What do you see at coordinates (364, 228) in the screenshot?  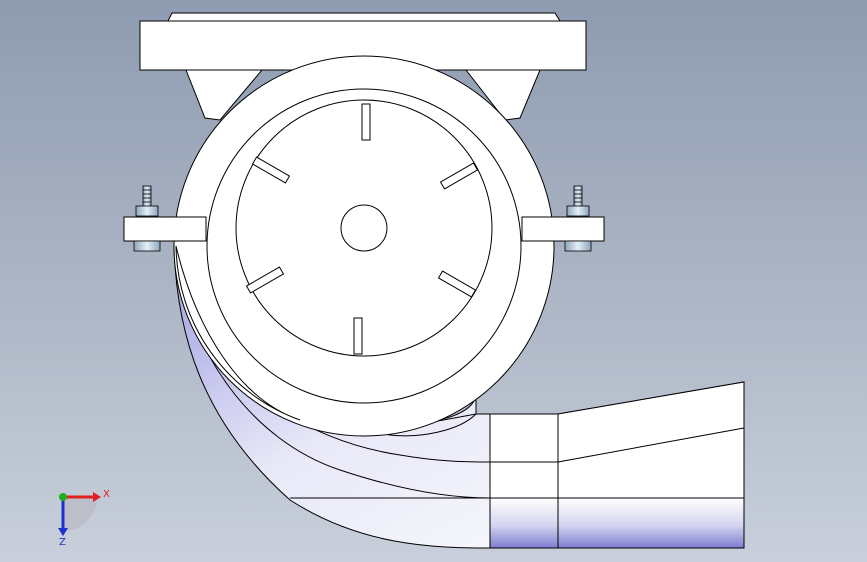 I see `shaft-hole` at bounding box center [364, 228].